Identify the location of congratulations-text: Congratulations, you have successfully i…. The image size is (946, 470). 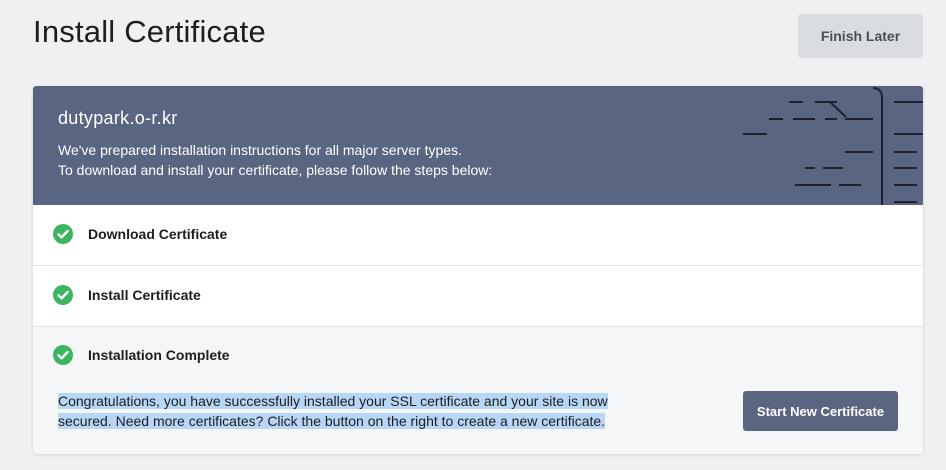
(333, 411).